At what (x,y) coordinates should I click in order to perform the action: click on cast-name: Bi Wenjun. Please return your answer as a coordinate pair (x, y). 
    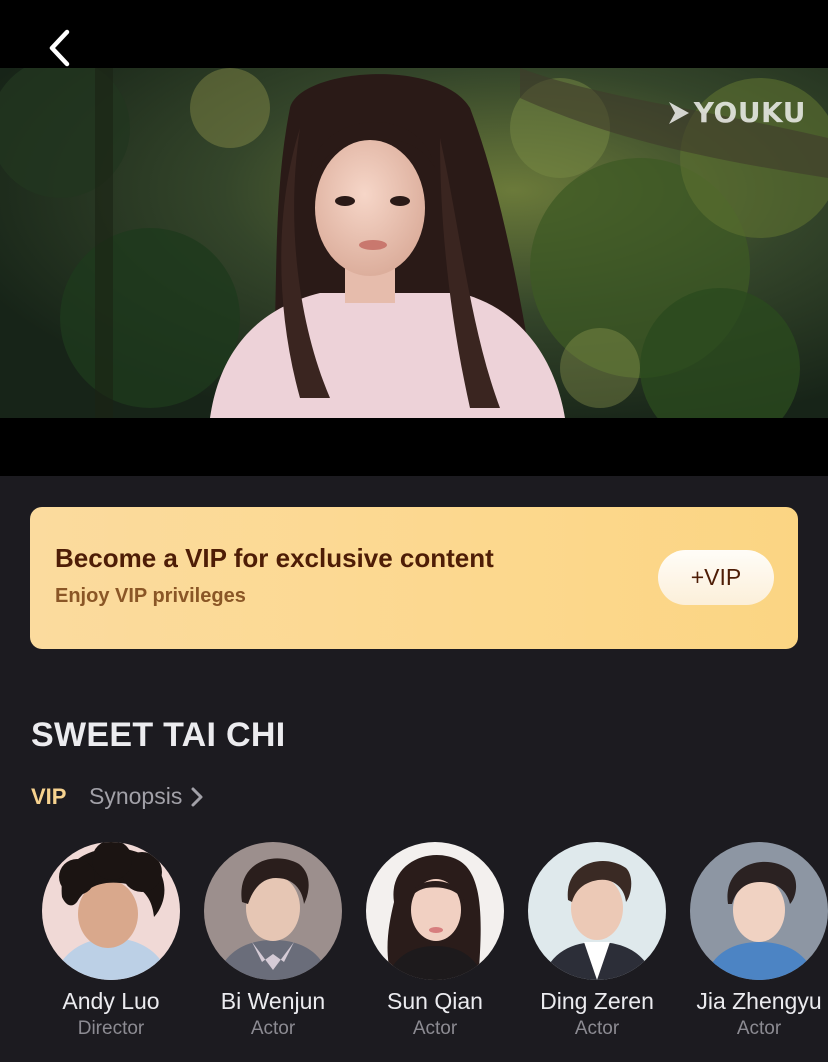
    Looking at the image, I should click on (273, 1001).